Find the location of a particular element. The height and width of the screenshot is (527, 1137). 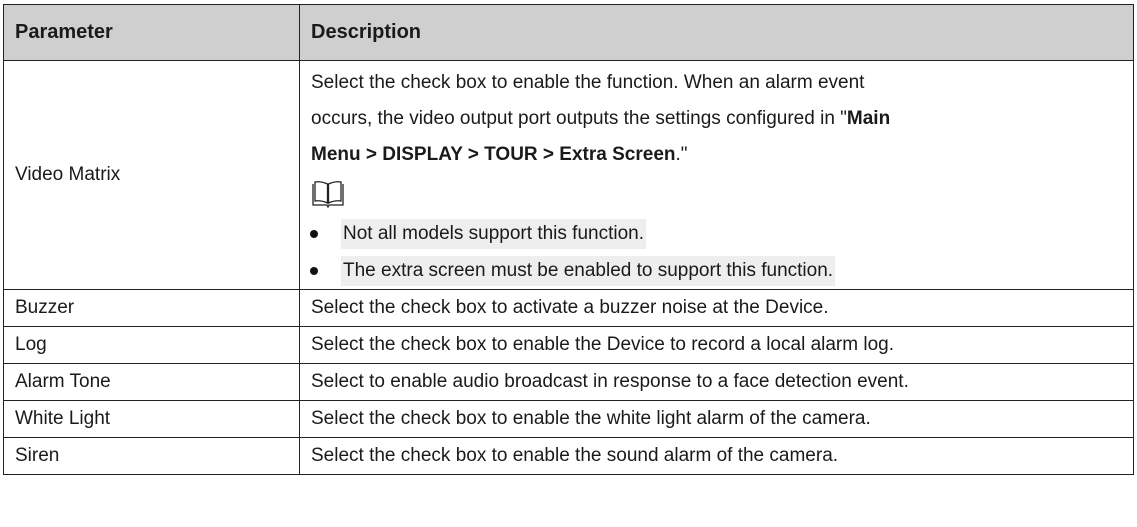

param-name-video-matrix: Video Matrix is located at coordinates (151, 175).